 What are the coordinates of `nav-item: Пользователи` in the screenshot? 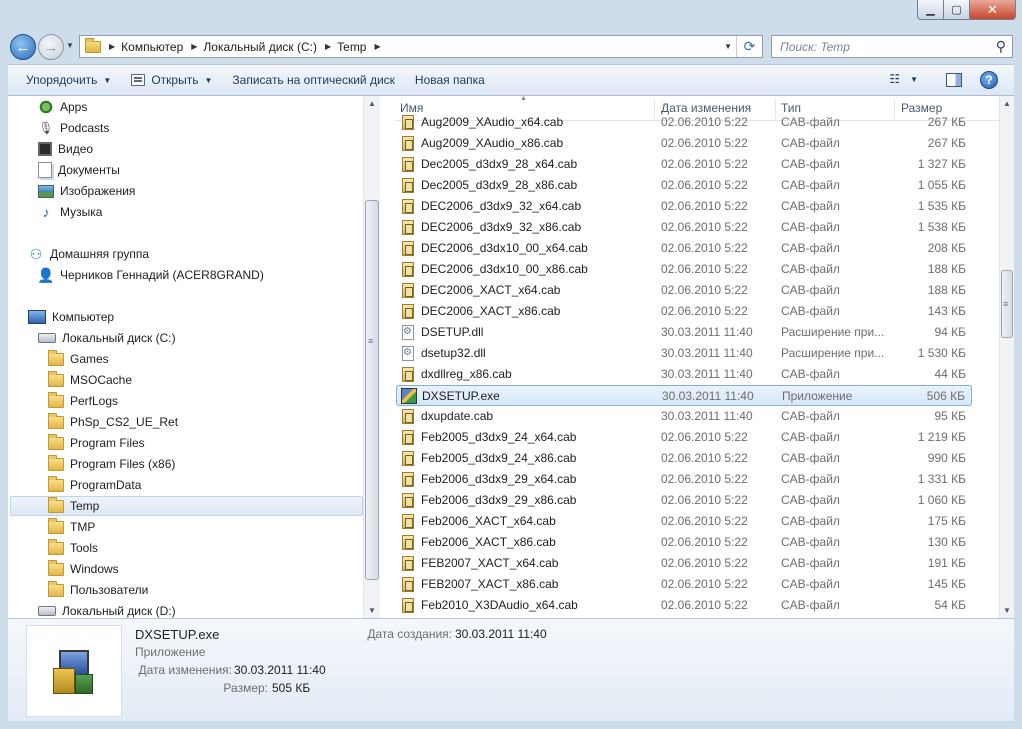 It's located at (98, 590).